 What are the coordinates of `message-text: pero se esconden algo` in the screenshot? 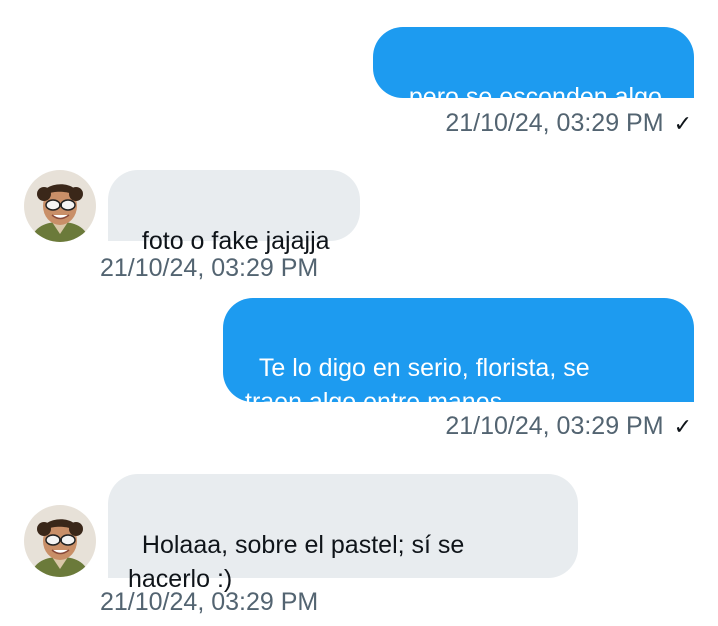 It's located at (535, 97).